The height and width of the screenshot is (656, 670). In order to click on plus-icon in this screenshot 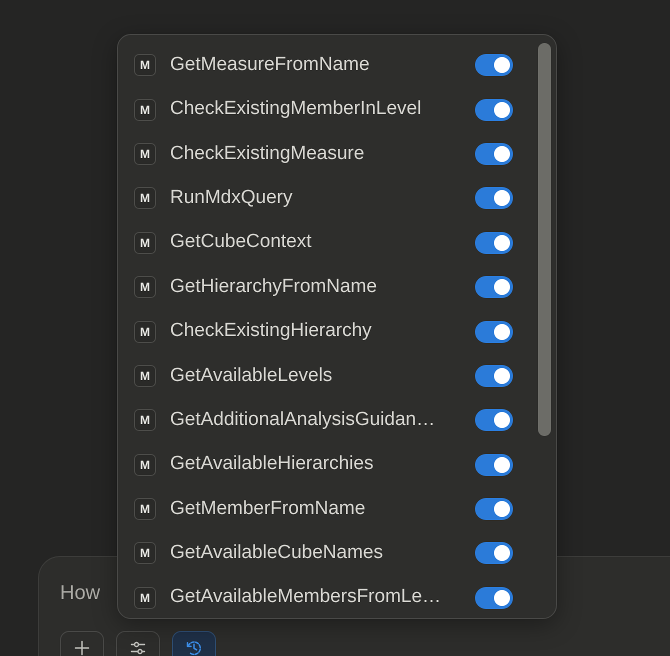, I will do `click(82, 648)`.